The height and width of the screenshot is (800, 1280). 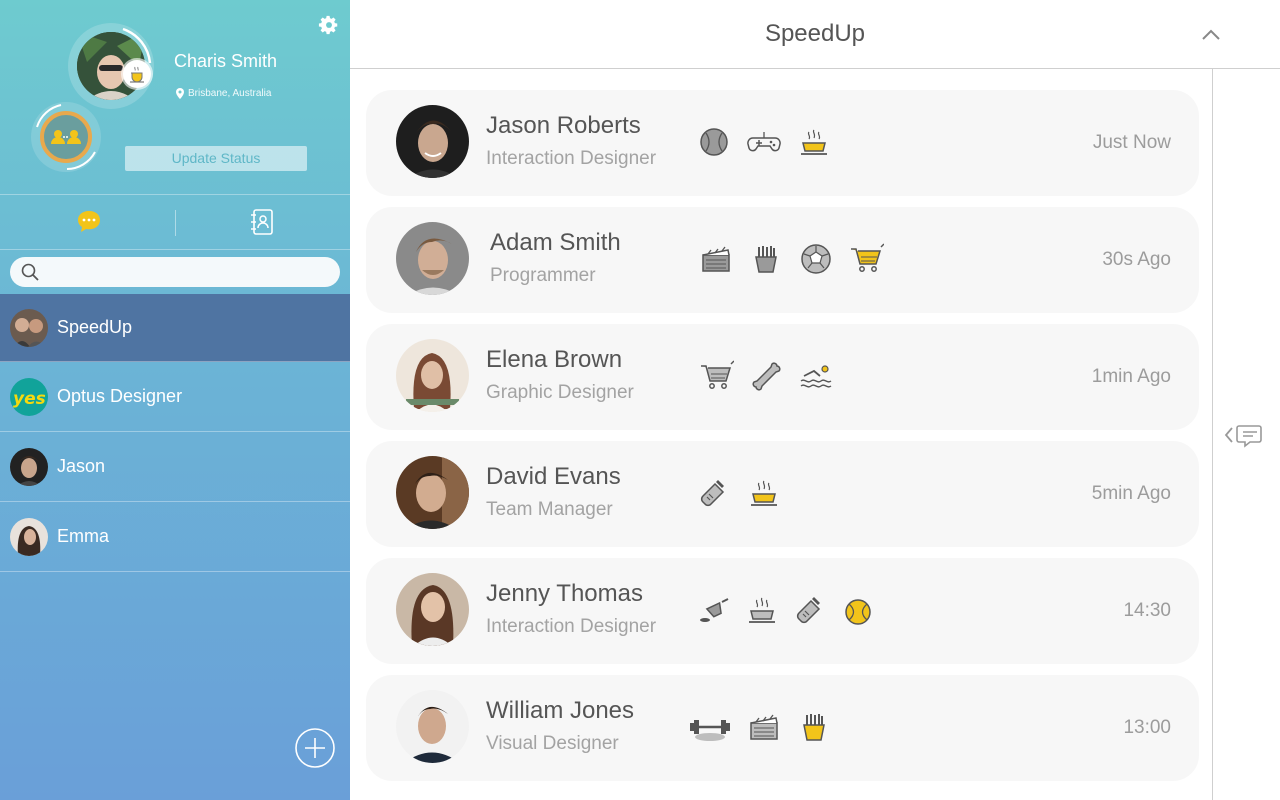 What do you see at coordinates (137, 74) in the screenshot?
I see `coffee-status-icon` at bounding box center [137, 74].